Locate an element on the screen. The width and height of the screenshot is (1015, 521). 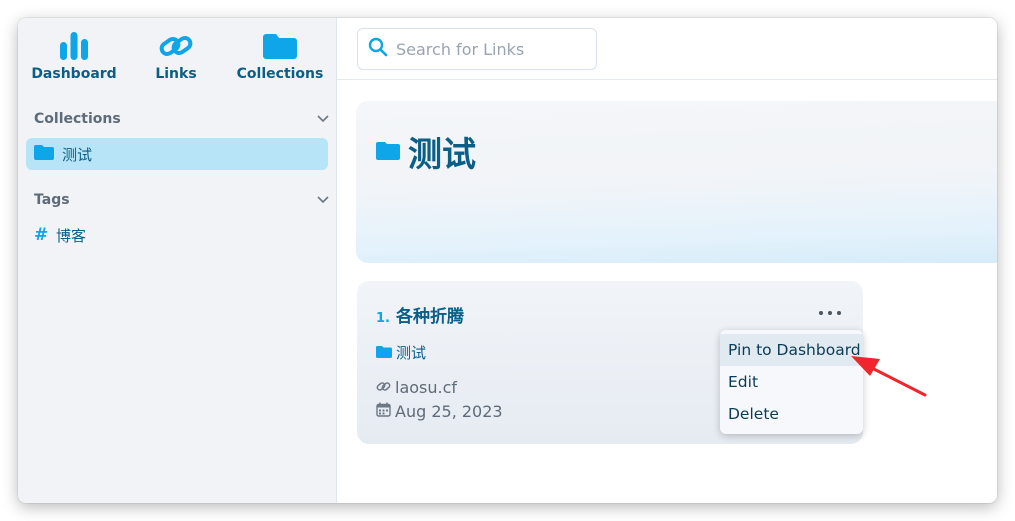
nav-collections: Collections is located at coordinates (280, 55).